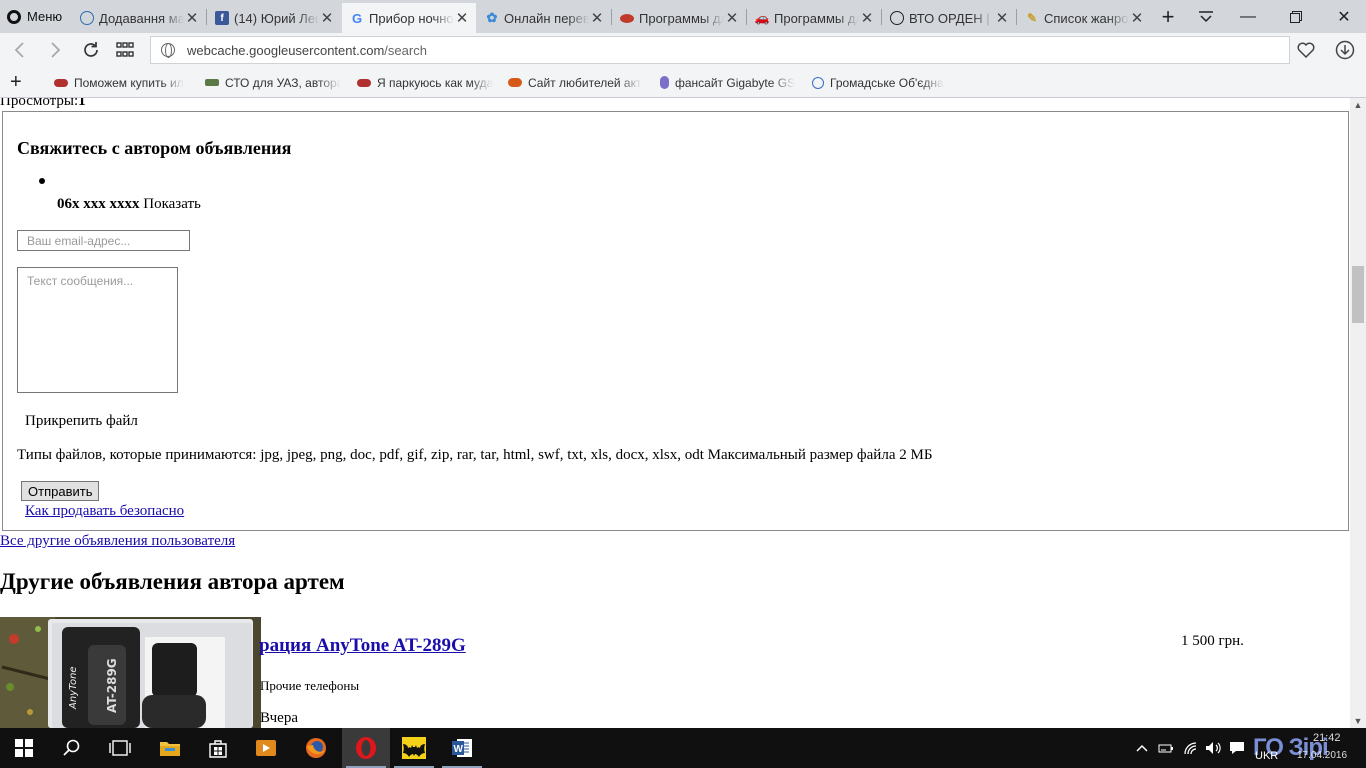 This screenshot has width=1366, height=768. What do you see at coordinates (679, 18) in the screenshot?
I see `tab-4: Программы дл ✕` at bounding box center [679, 18].